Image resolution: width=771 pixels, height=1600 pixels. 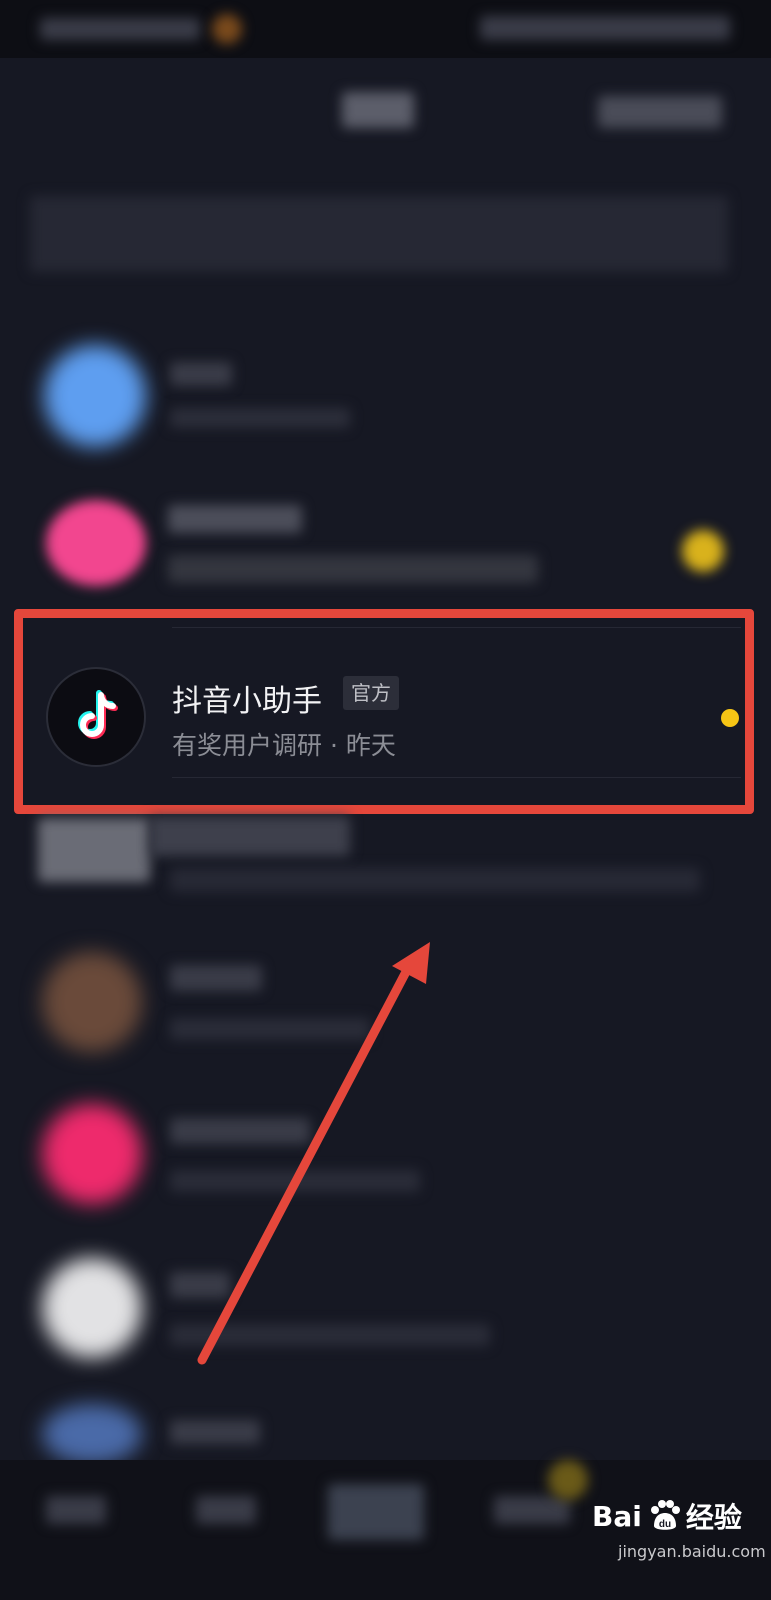 What do you see at coordinates (665, 1524) in the screenshot?
I see `watermark-brand-mid: du` at bounding box center [665, 1524].